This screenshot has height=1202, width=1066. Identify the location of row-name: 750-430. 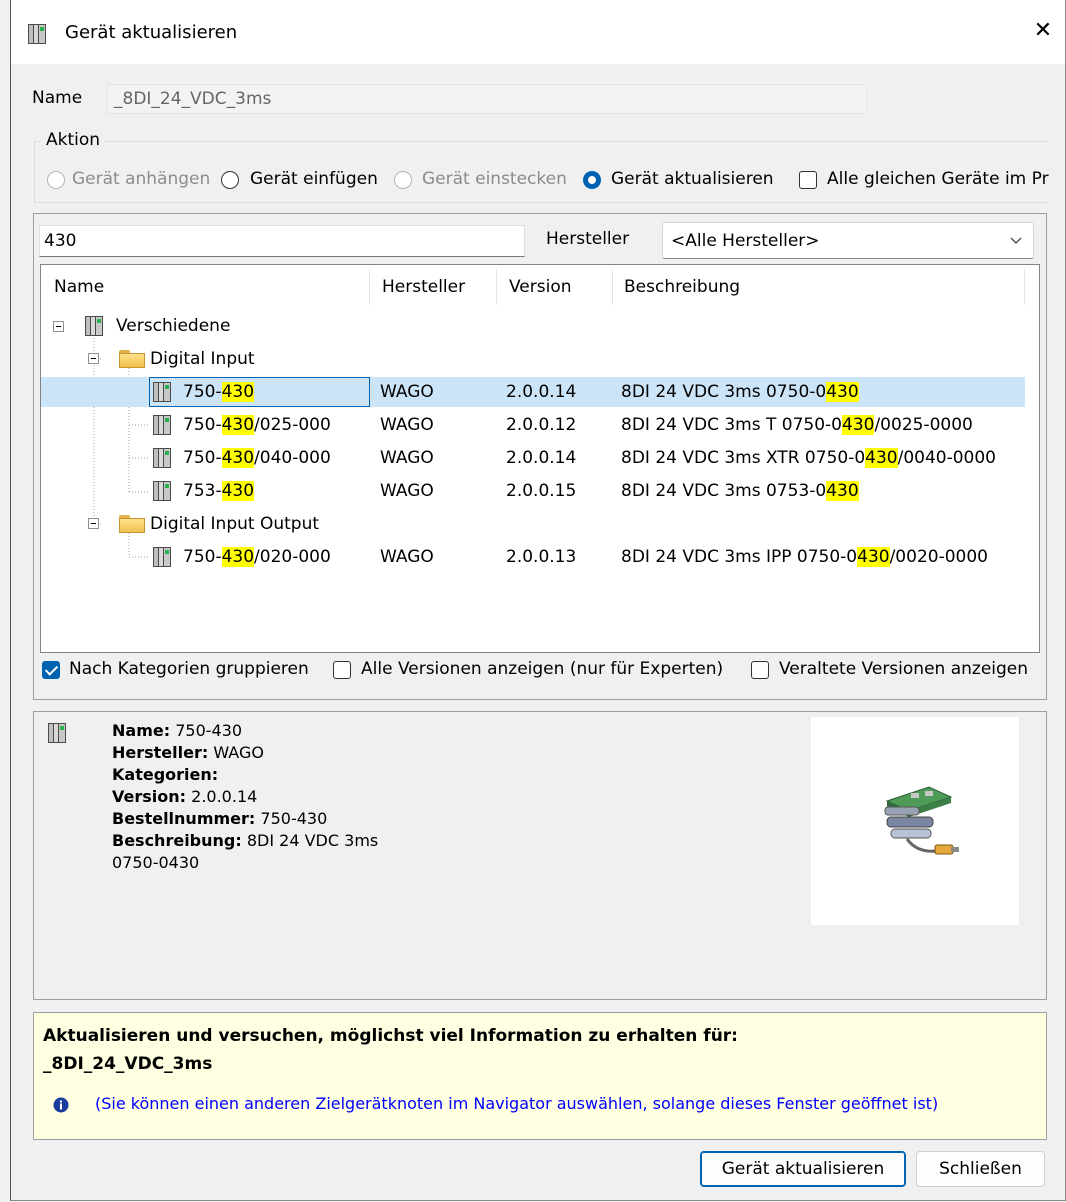
(219, 392).